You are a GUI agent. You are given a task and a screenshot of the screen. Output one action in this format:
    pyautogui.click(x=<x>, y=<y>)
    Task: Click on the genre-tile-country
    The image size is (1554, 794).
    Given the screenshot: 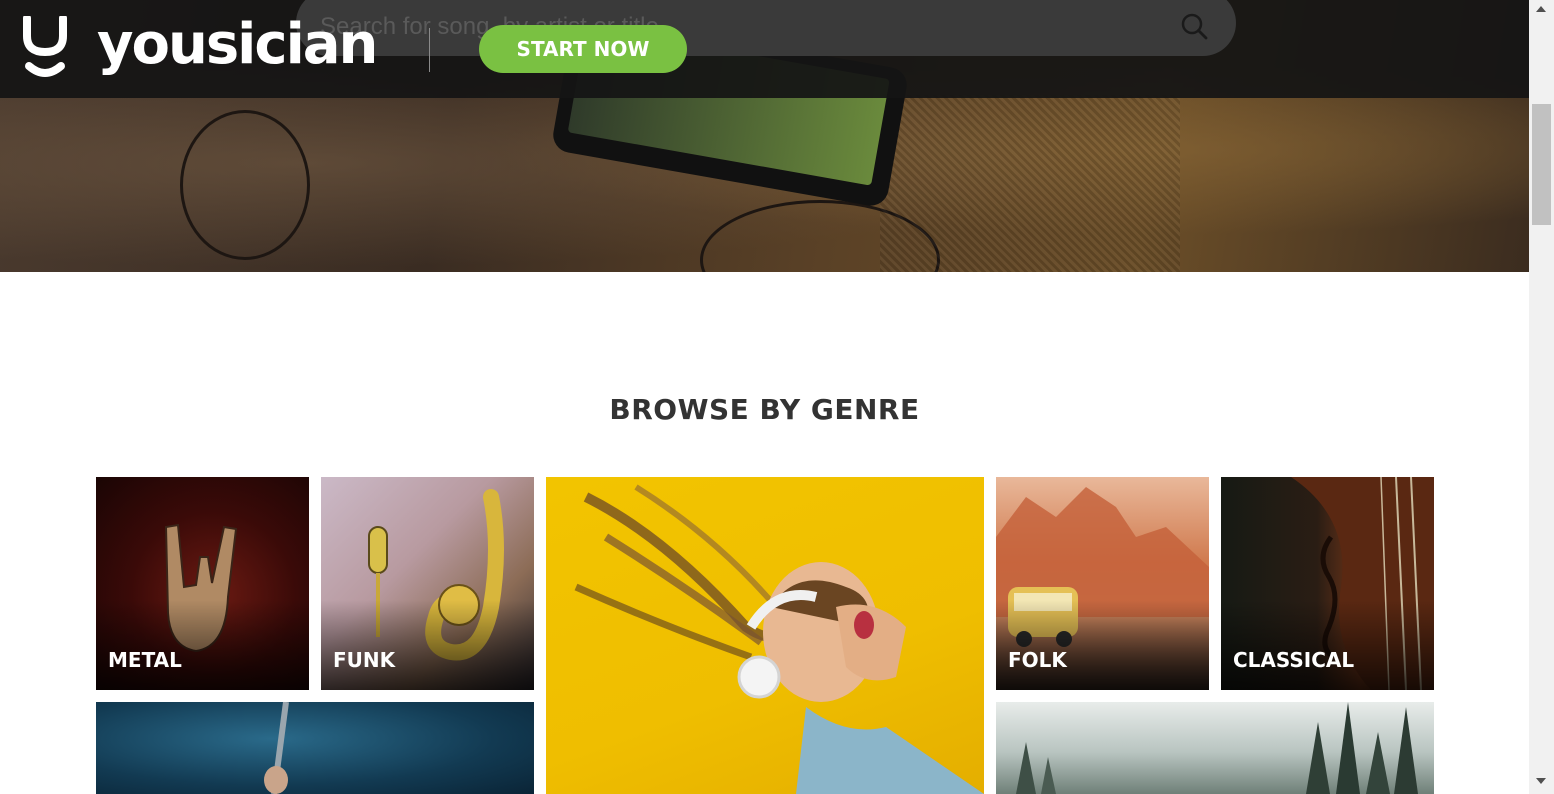 What is the action you would take?
    pyautogui.click(x=1215, y=748)
    